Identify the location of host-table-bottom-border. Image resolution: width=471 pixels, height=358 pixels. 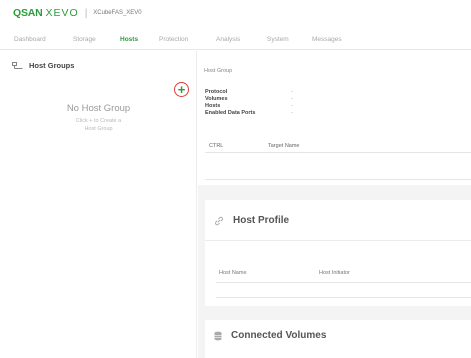
(343, 297).